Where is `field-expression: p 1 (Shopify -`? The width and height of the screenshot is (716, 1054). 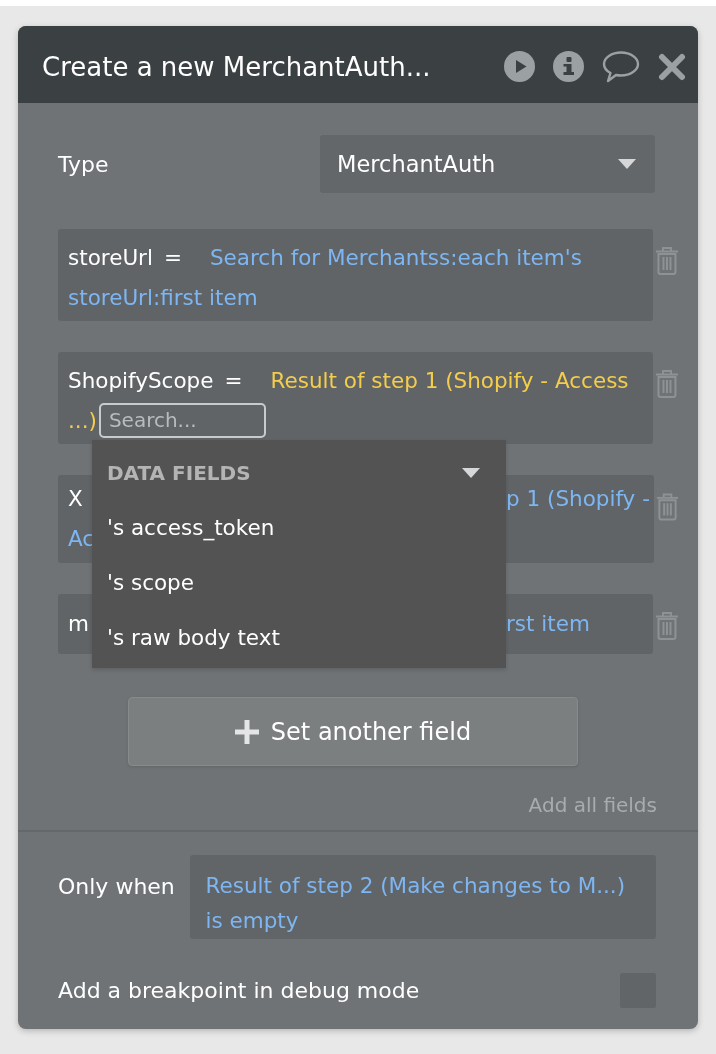 field-expression: p 1 (Shopify - is located at coordinates (578, 499).